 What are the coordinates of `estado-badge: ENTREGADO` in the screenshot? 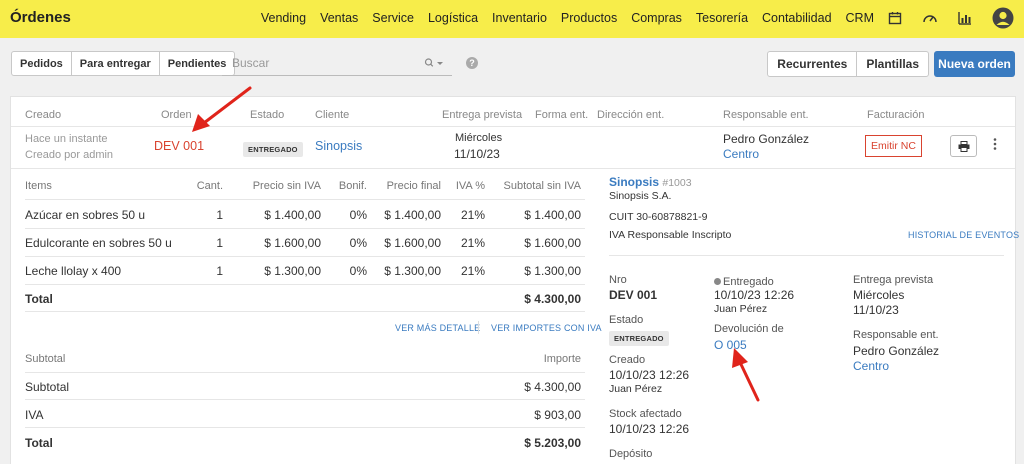 It's located at (639, 338).